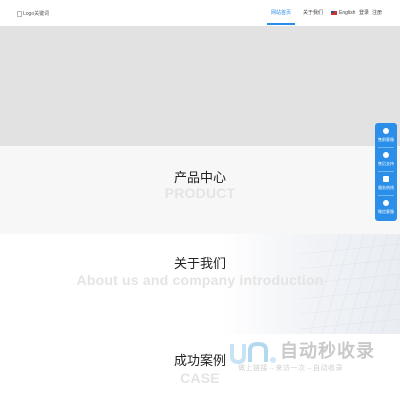  Describe the element at coordinates (199, 263) in the screenshot. I see `about-title: 关于我们` at that location.